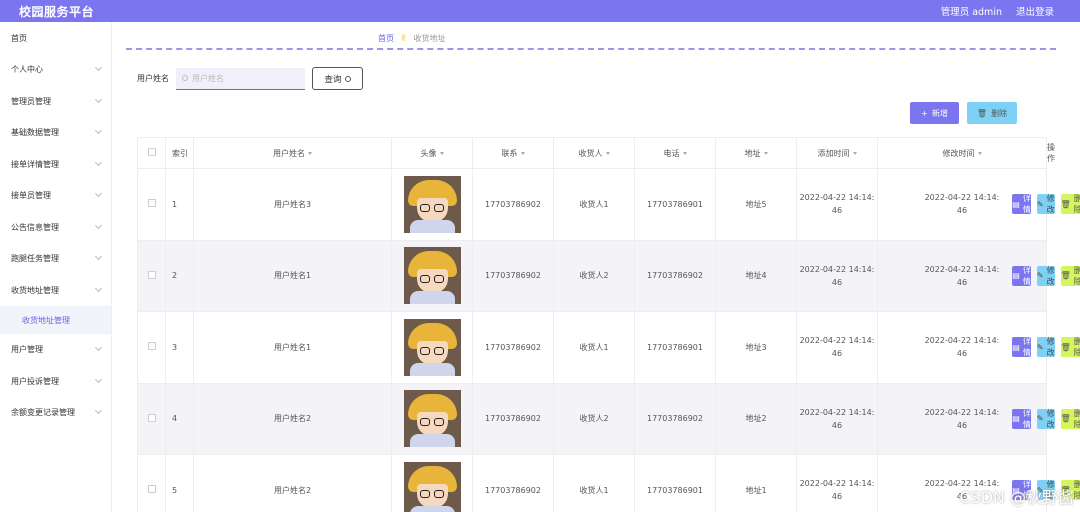  What do you see at coordinates (837, 153) in the screenshot?
I see `column-header: 添加时间` at bounding box center [837, 153].